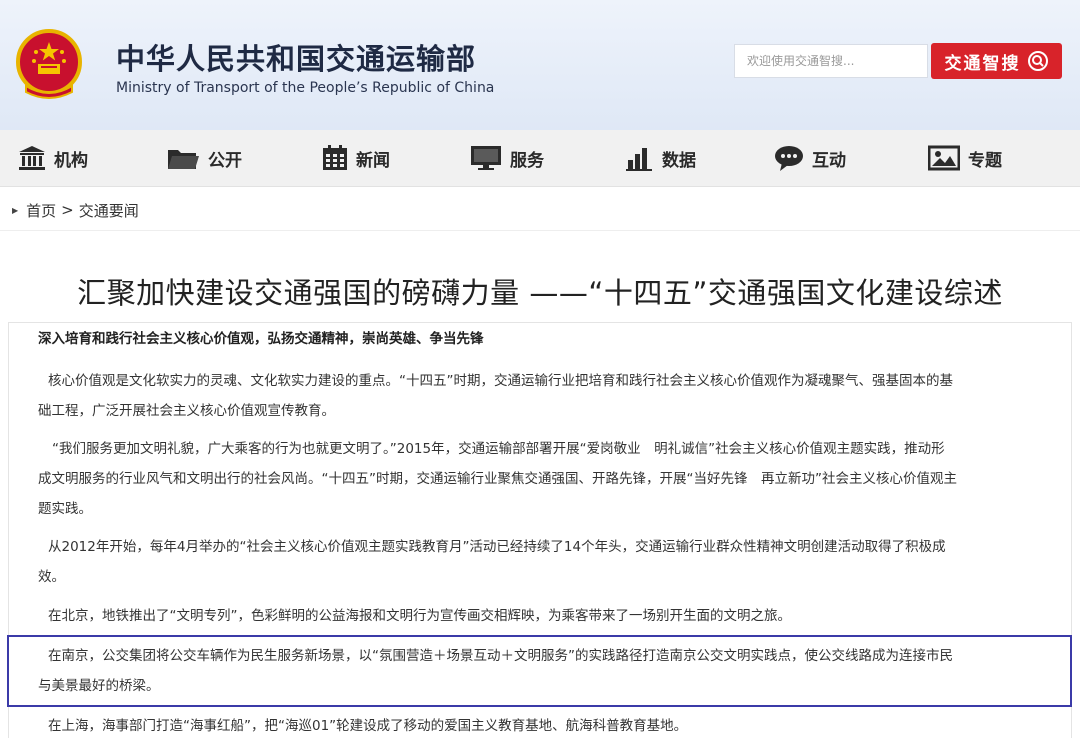 The image size is (1080, 741). What do you see at coordinates (829, 160) in the screenshot?
I see `nav-label: 互动` at bounding box center [829, 160].